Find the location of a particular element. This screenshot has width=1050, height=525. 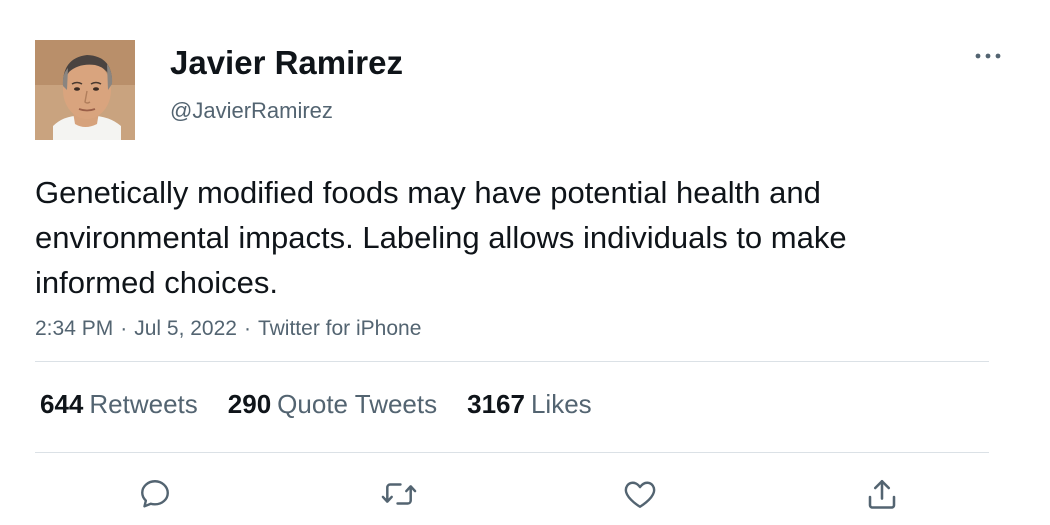

retweet-button is located at coordinates (399, 494).